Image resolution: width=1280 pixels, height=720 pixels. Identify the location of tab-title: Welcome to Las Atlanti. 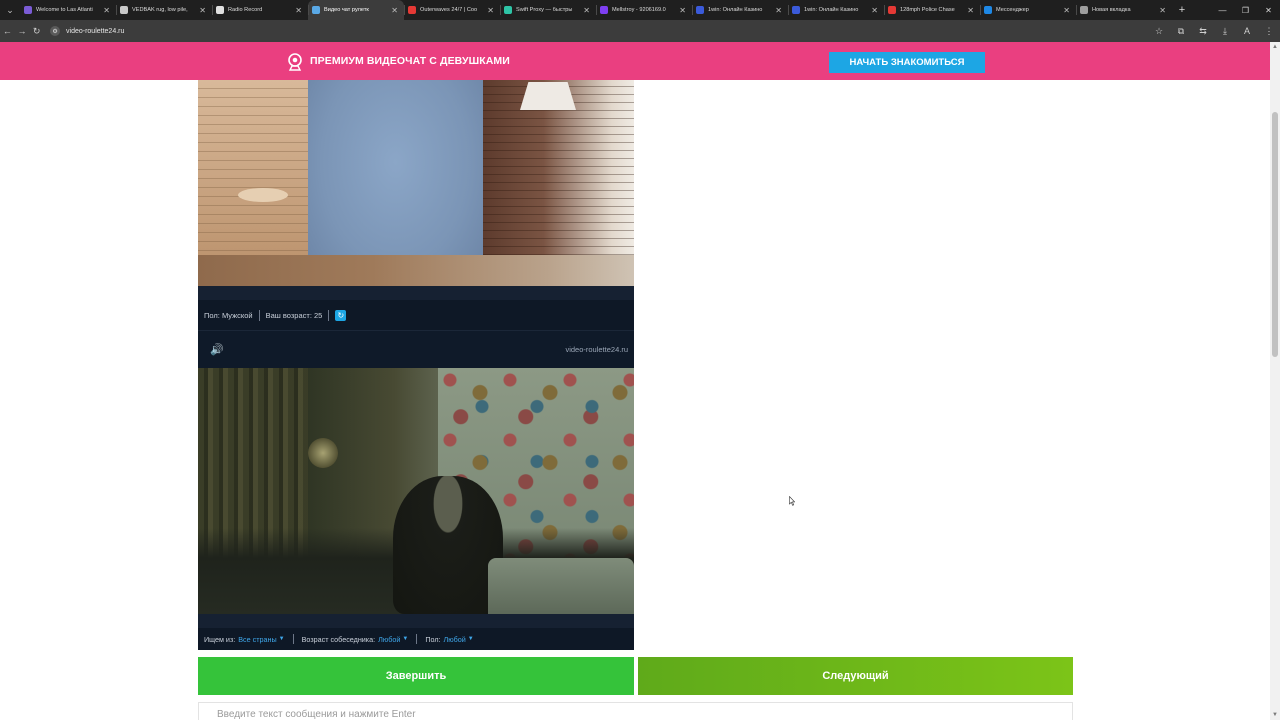
(64, 10).